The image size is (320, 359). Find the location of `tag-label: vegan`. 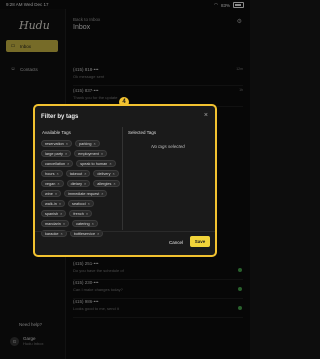

tag-label: vegan is located at coordinates (50, 183).